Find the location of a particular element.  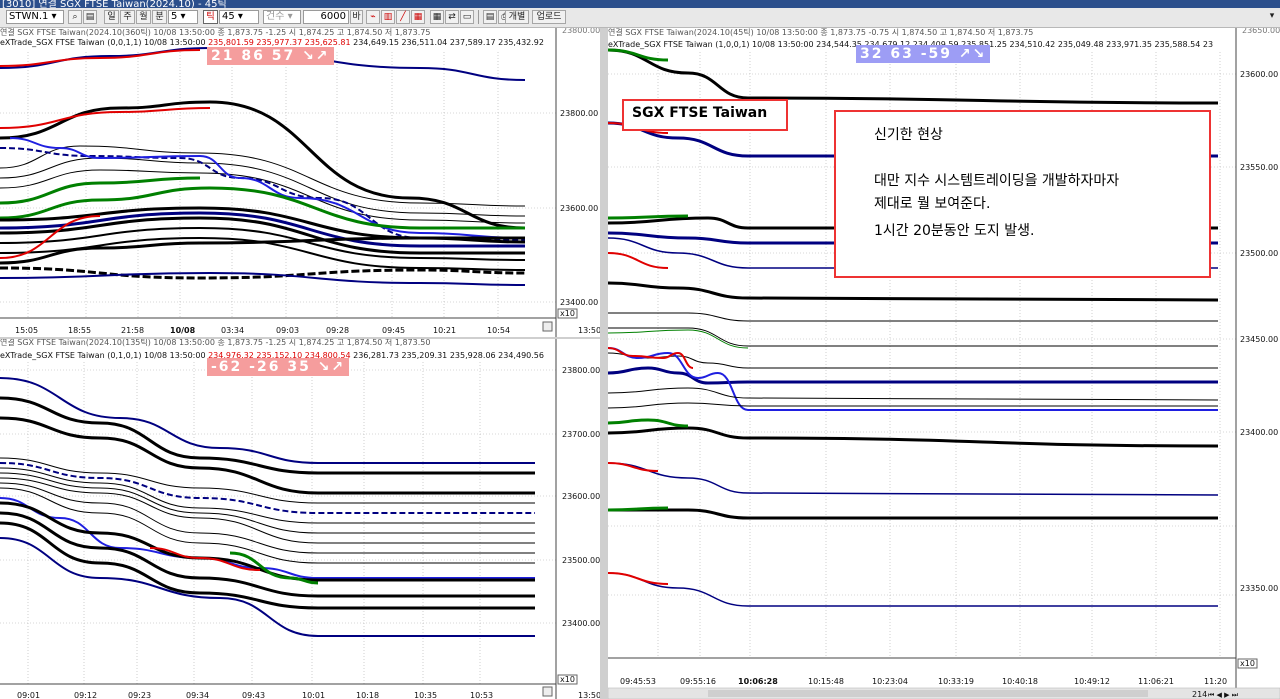

arrow-icon: ⇄ is located at coordinates (452, 17).